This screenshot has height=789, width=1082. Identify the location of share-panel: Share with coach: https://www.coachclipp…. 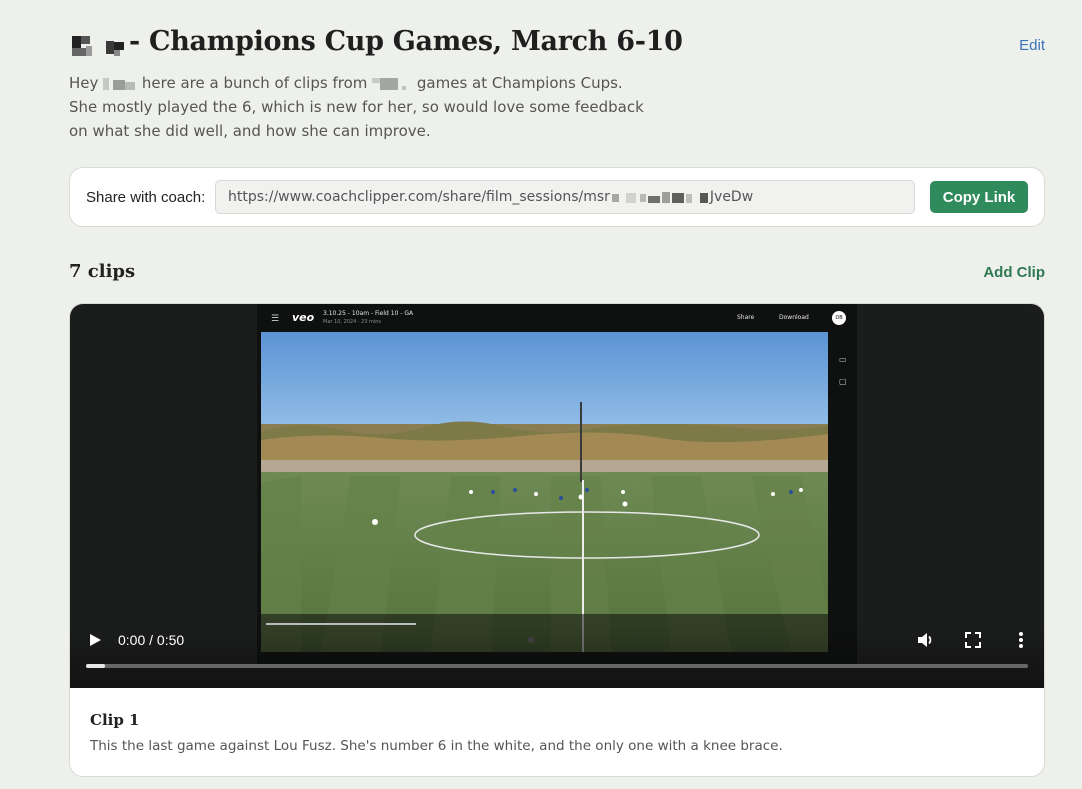
(557, 197).